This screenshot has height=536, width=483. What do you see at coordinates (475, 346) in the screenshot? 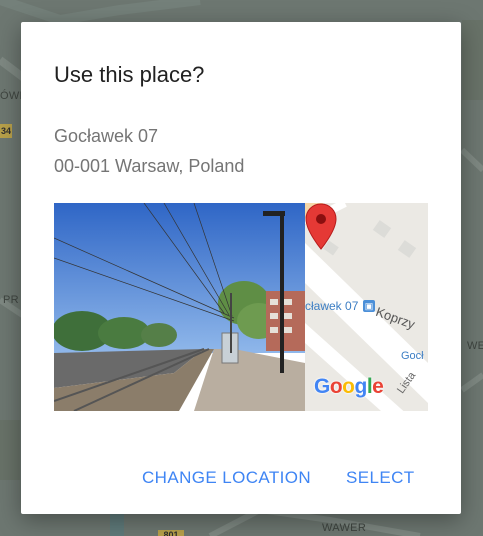
I see `background-map-label: WE` at bounding box center [475, 346].